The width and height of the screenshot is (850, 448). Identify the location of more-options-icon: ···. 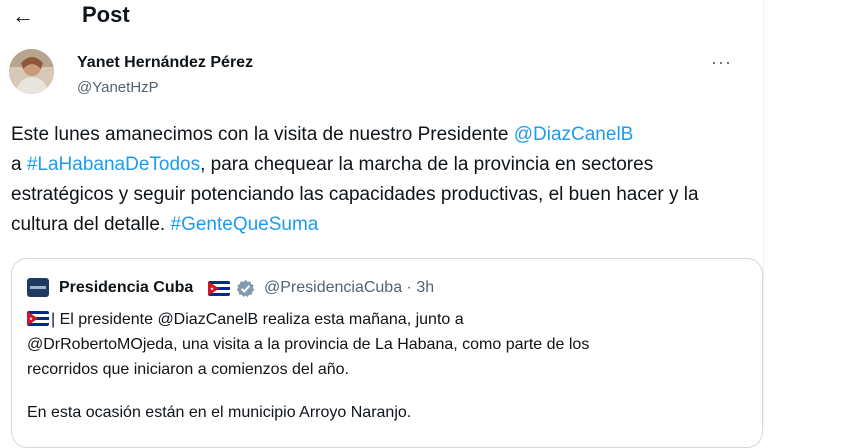
(721, 62).